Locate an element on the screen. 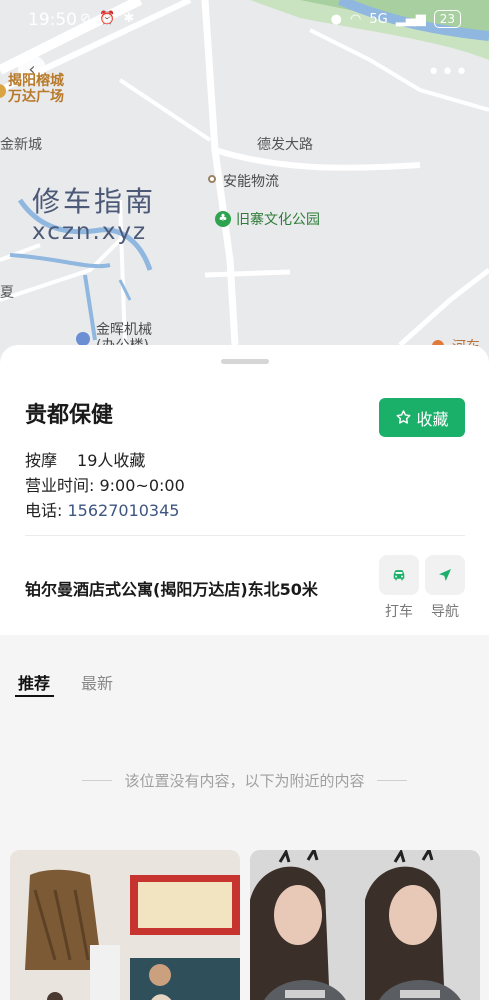 The width and height of the screenshot is (489, 1000). notice-text: 该位置没有内容，以下为附近的内容 is located at coordinates (244, 781).